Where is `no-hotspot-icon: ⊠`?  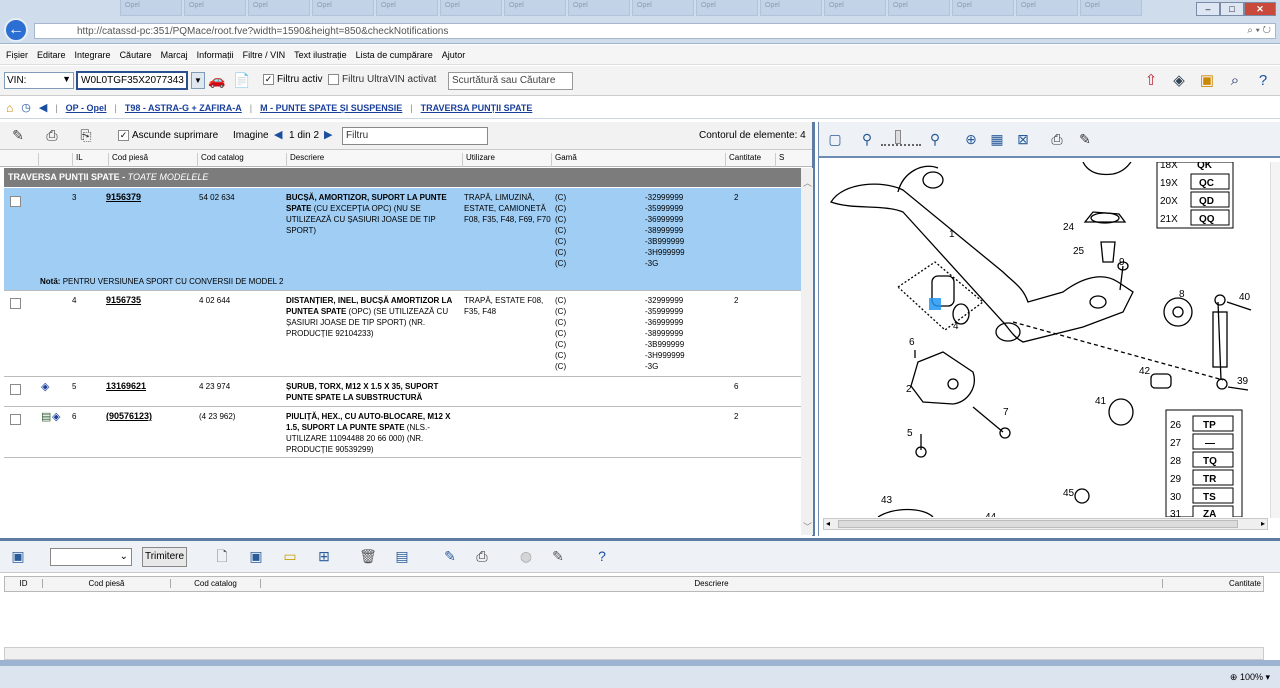 no-hotspot-icon: ⊠ is located at coordinates (1023, 139).